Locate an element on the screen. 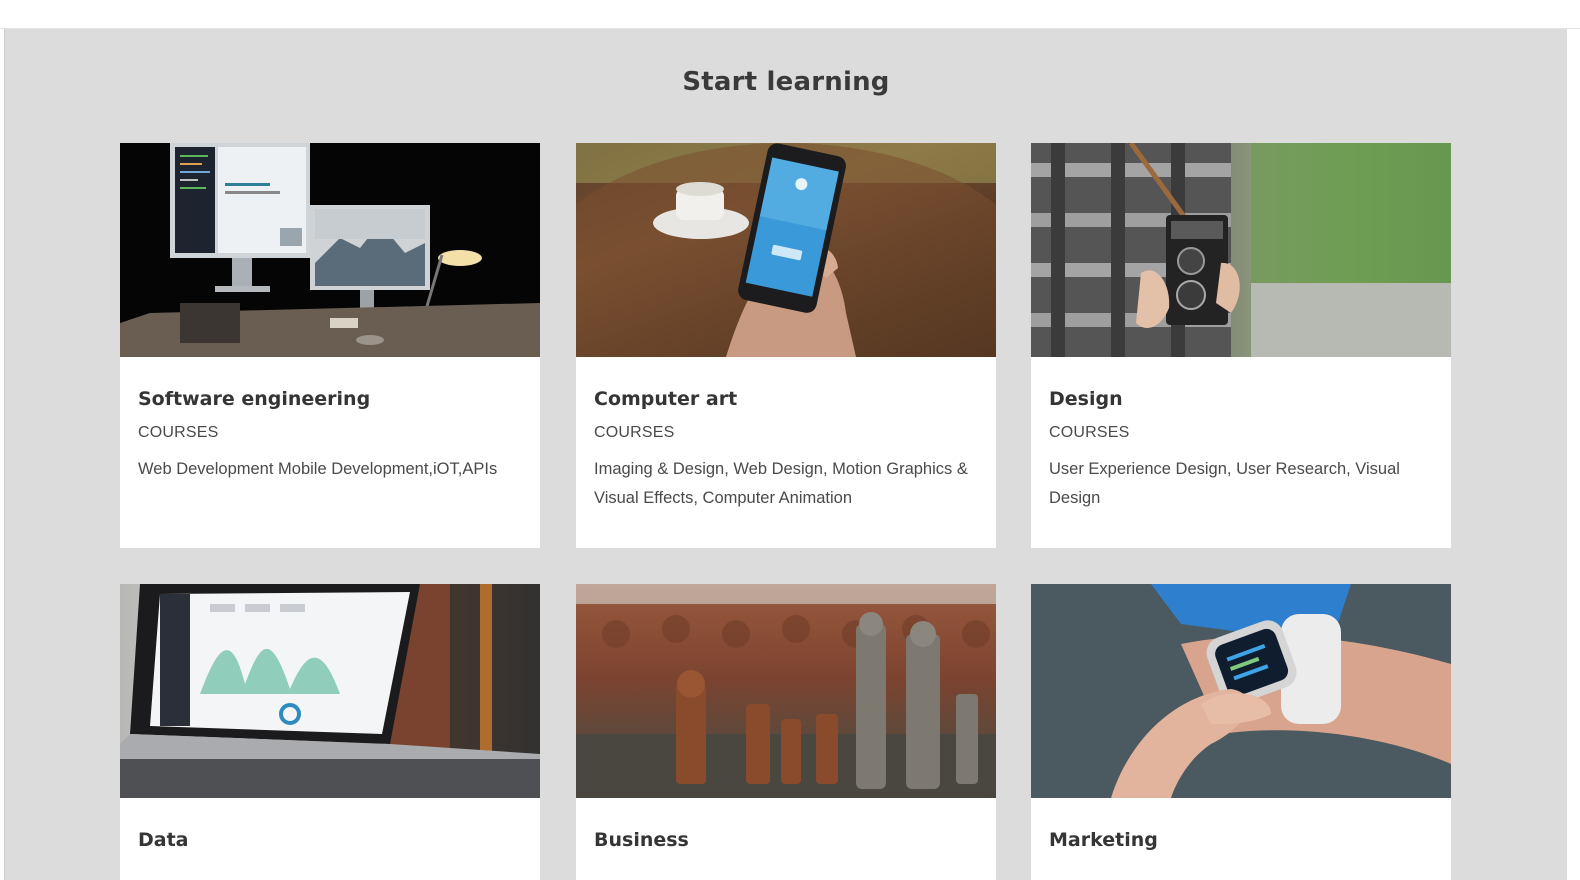 Image resolution: width=1580 pixels, height=880 pixels. course-card-marketing: Marketing is located at coordinates (1241, 732).